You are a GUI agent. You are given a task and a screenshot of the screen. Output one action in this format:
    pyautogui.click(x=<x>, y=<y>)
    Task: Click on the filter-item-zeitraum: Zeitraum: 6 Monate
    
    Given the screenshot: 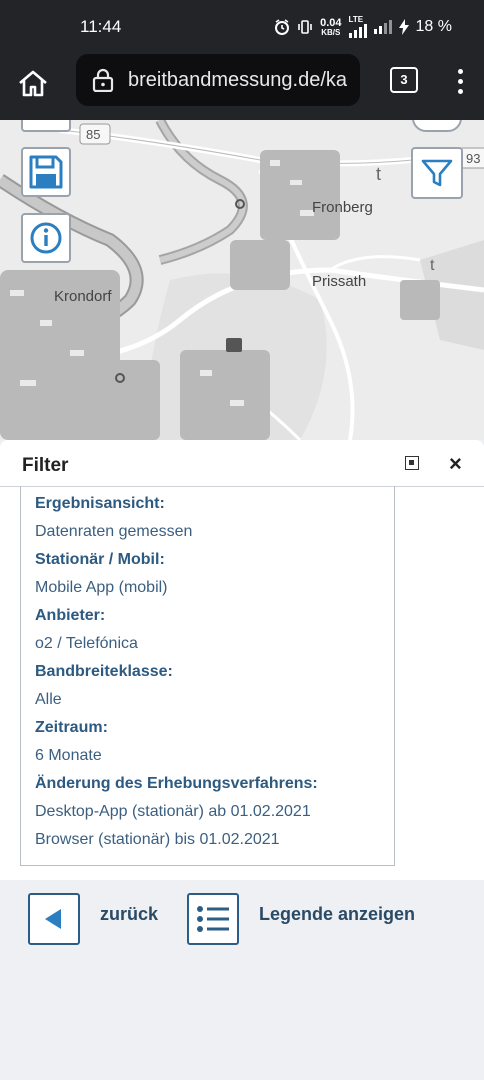 What is the action you would take?
    pyautogui.click(x=176, y=742)
    